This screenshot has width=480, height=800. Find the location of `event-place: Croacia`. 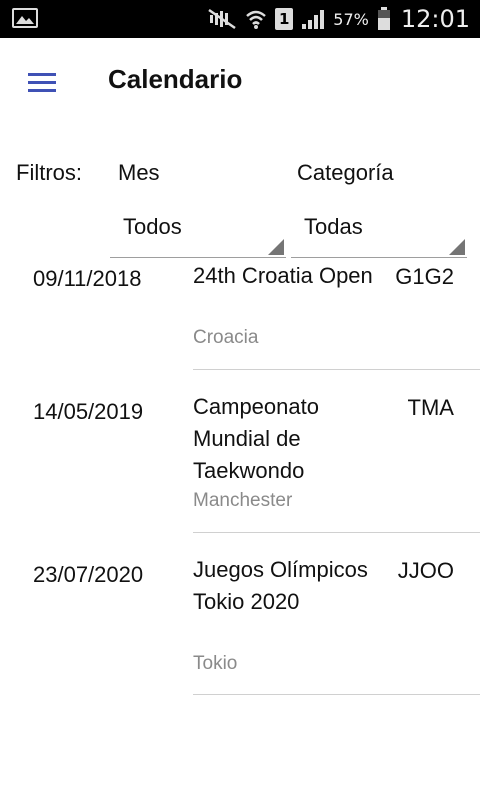

event-place: Croacia is located at coordinates (226, 337).